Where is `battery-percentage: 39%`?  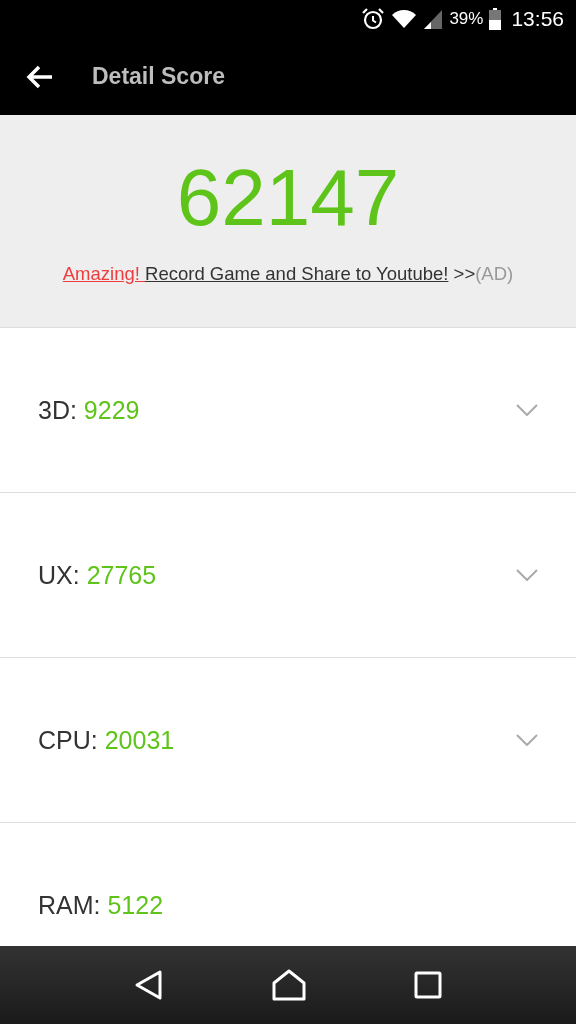
battery-percentage: 39% is located at coordinates (466, 19).